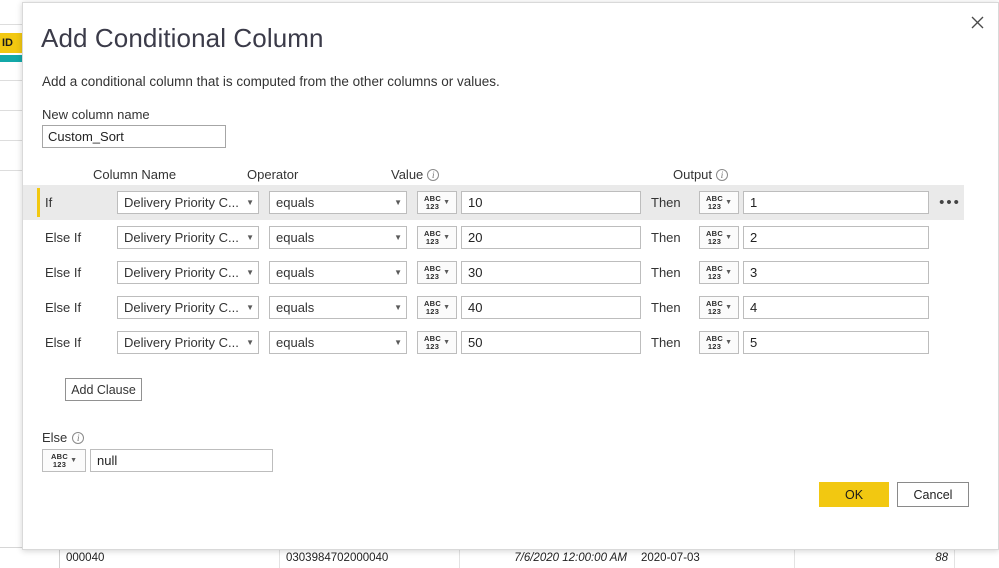 The height and width of the screenshot is (568, 999). Describe the element at coordinates (933, 494) in the screenshot. I see `cancel-button: Cancel` at that location.